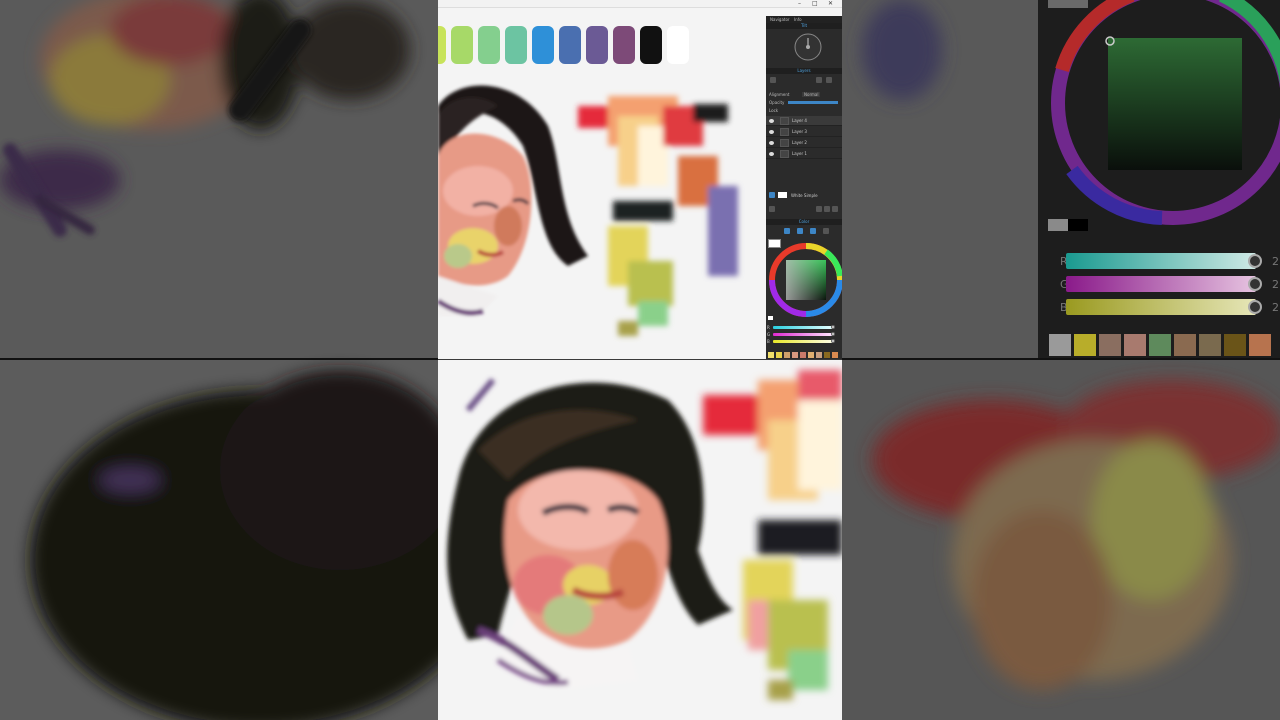  What do you see at coordinates (782, 195) in the screenshot?
I see `paper-swatch` at bounding box center [782, 195].